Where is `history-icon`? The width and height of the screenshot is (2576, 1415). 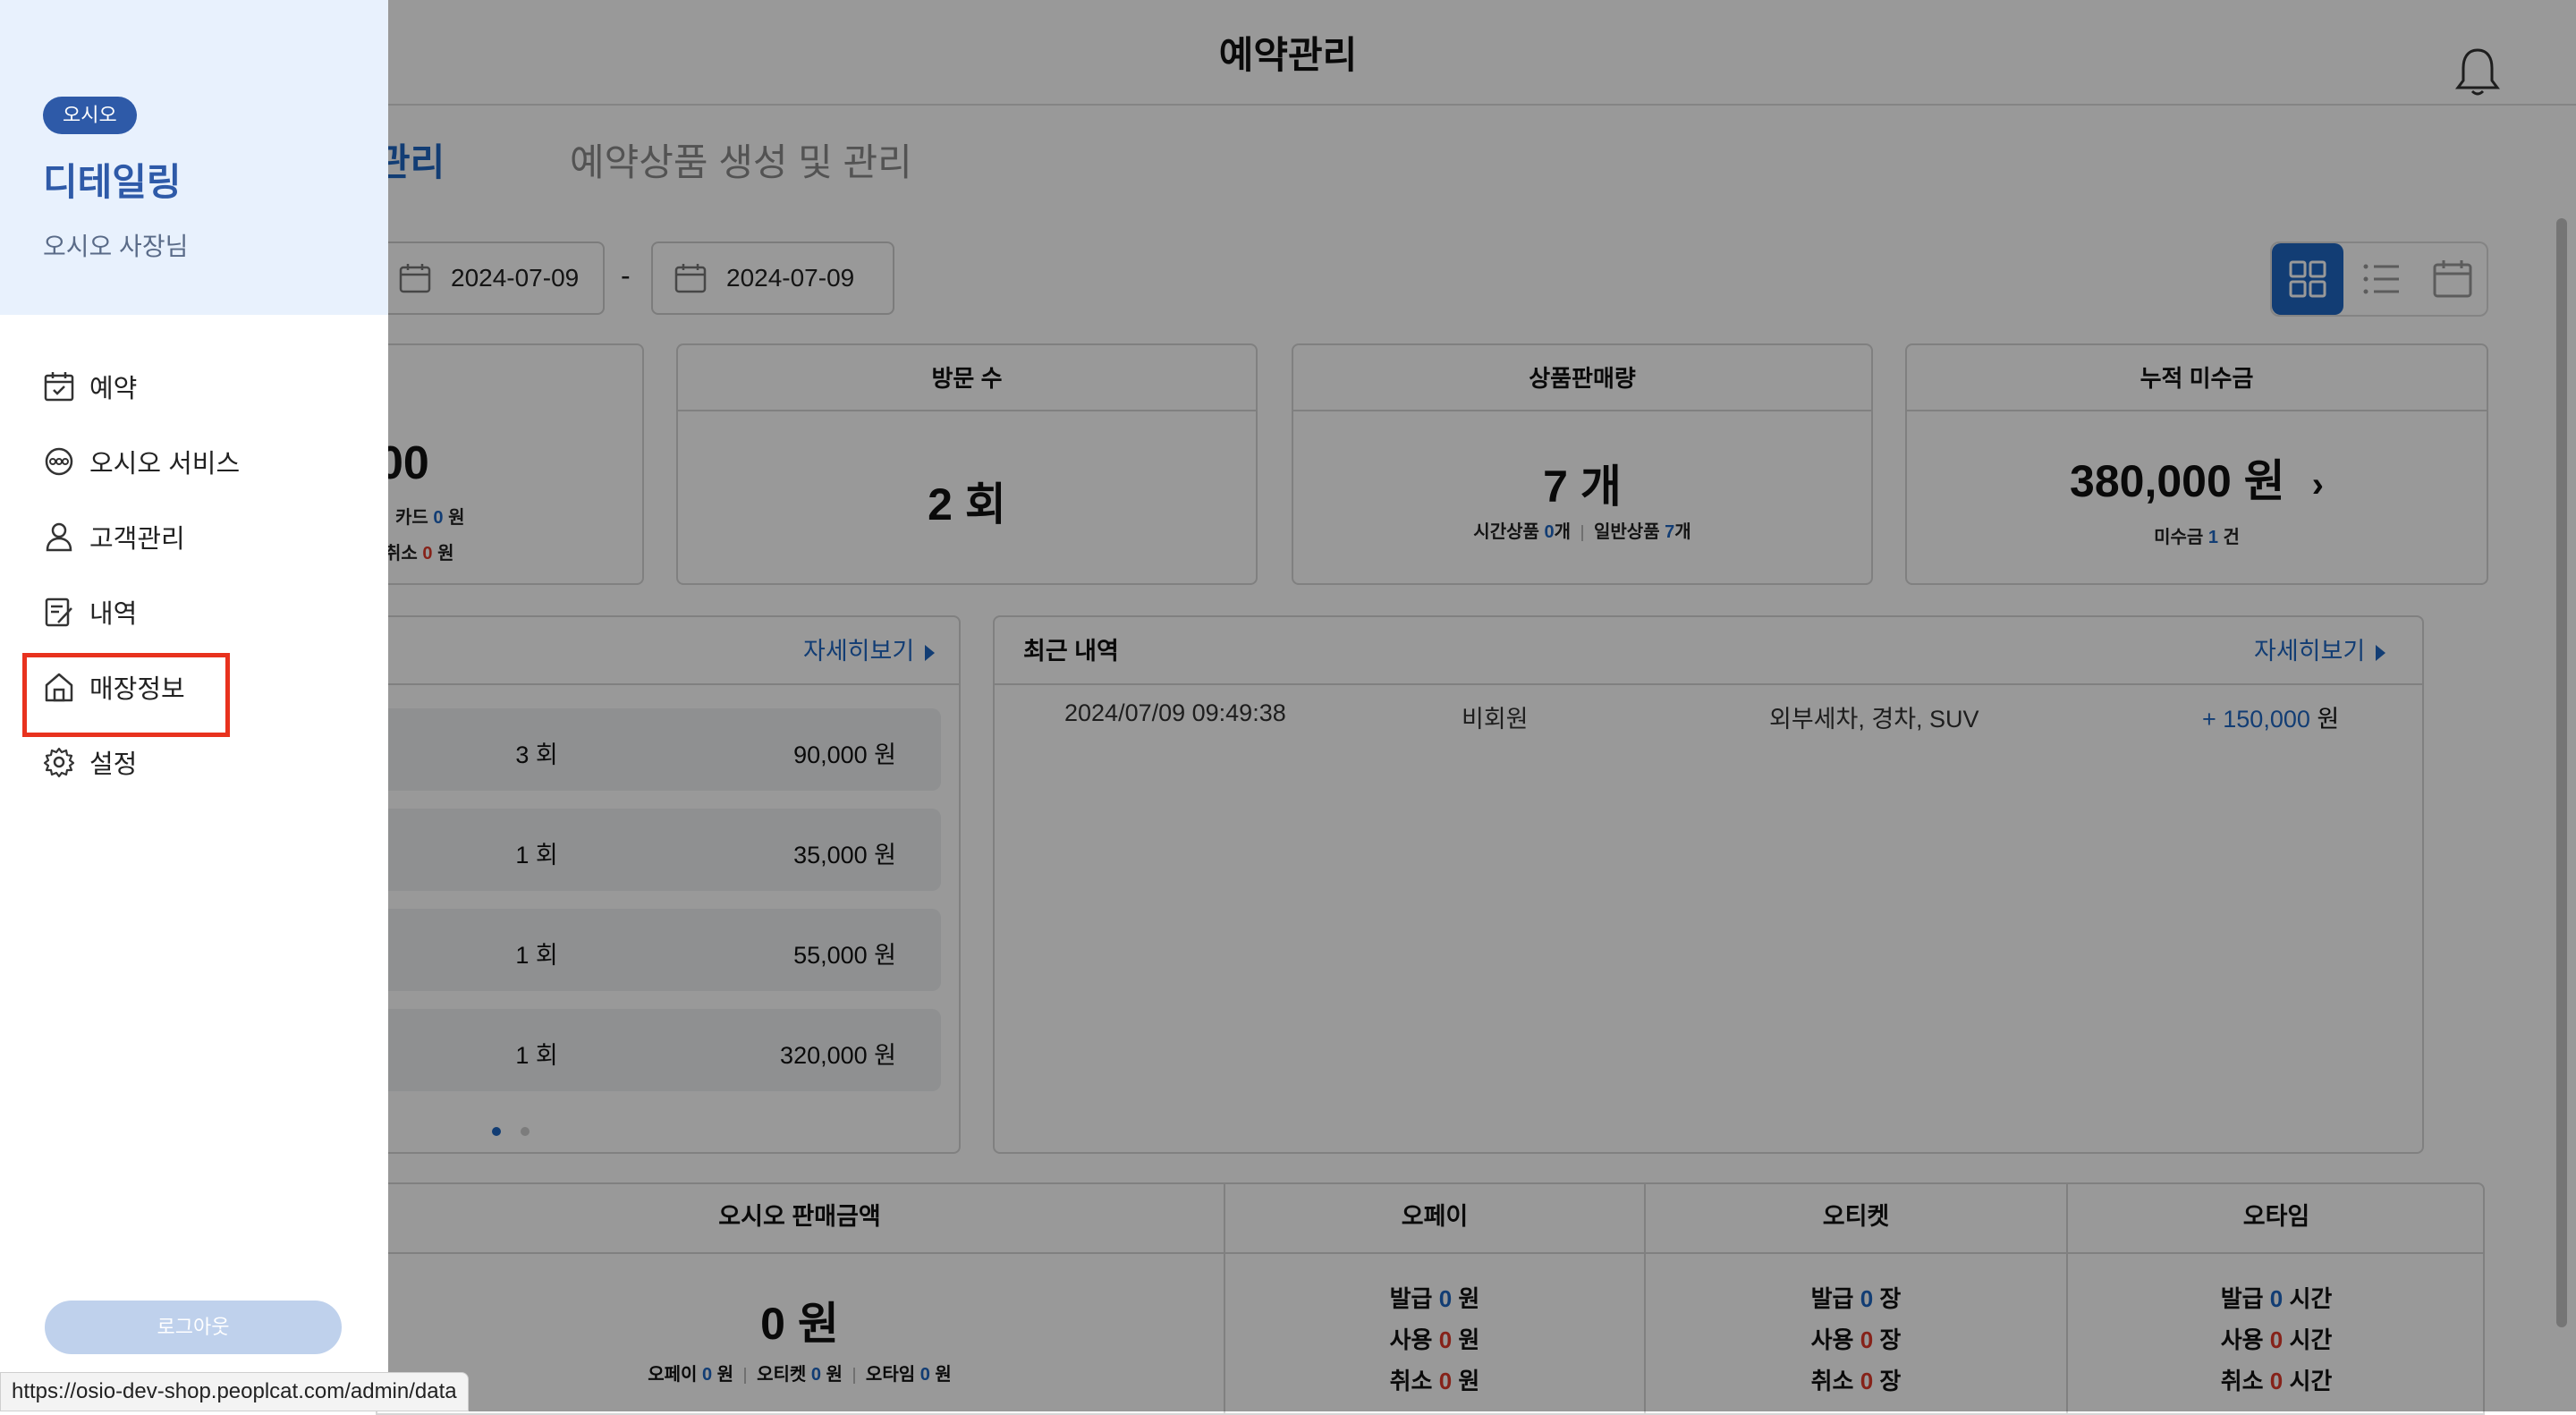
history-icon is located at coordinates (58, 612).